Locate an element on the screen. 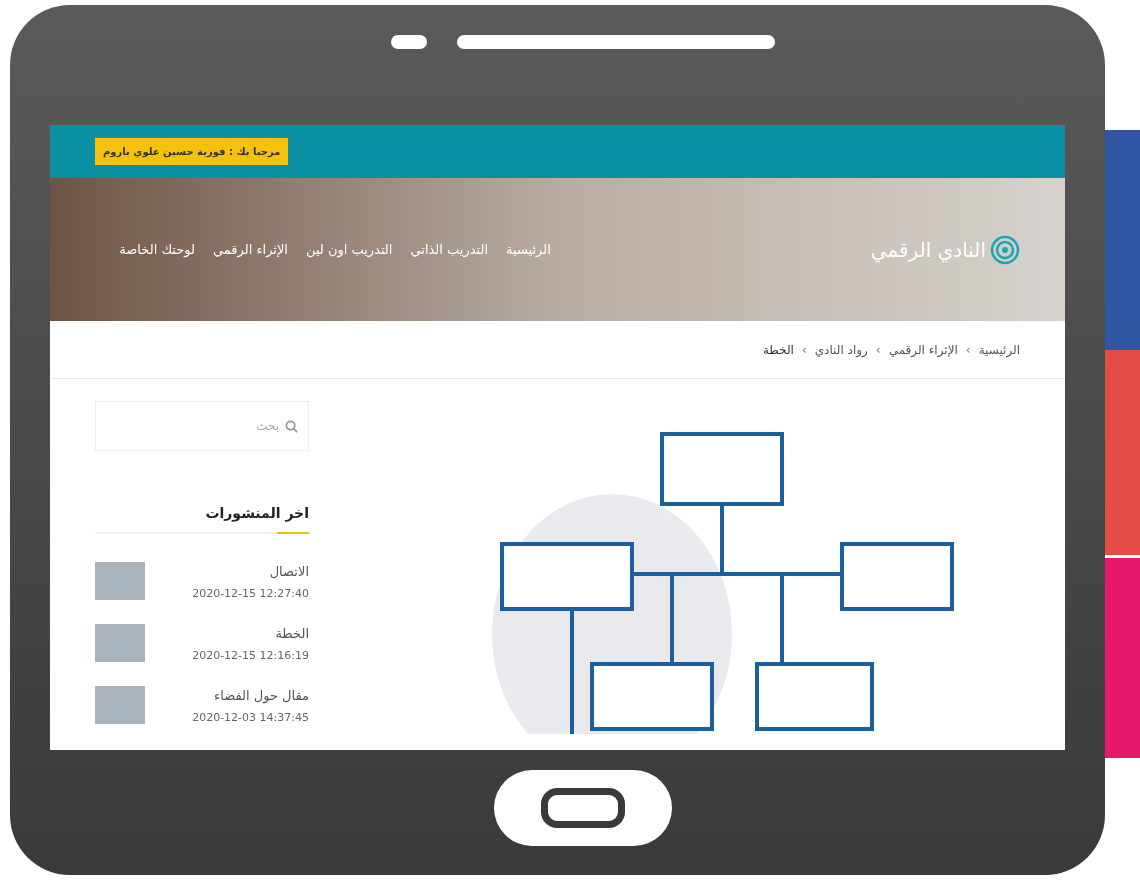 The image size is (1140, 881). logo-text: النادي الرقمي is located at coordinates (928, 250).